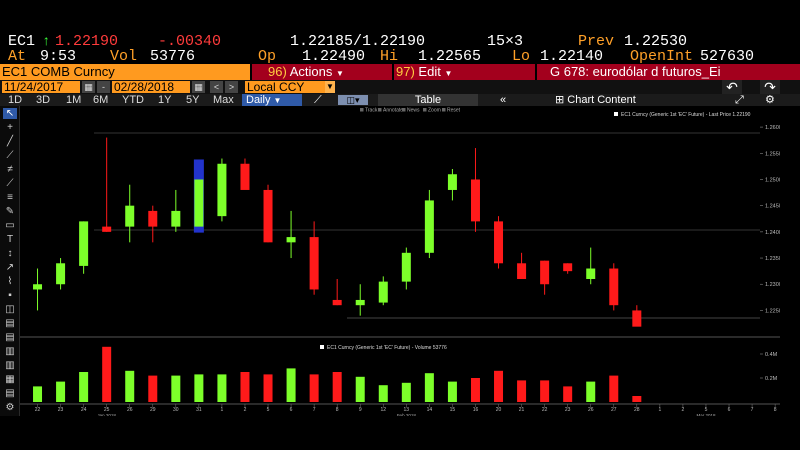  What do you see at coordinates (739, 100) in the screenshot?
I see `expand-icon: ⤢` at bounding box center [739, 100].